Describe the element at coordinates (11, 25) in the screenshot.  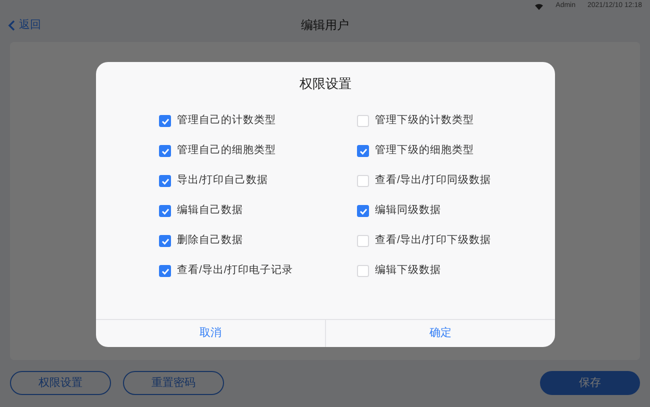
I see `back-chevron-icon` at that location.